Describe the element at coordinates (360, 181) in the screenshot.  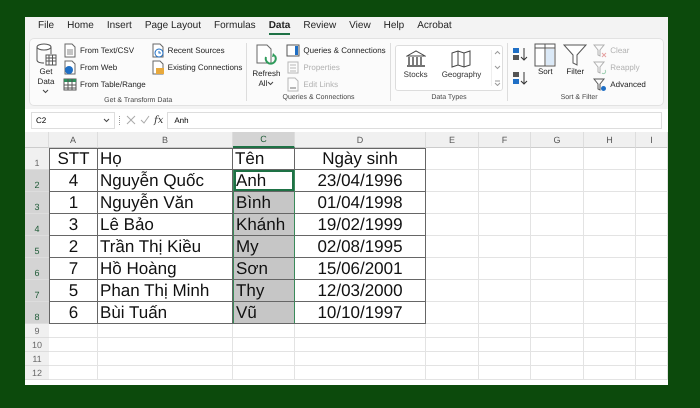
I see `table-cell: 23/04/1996` at that location.